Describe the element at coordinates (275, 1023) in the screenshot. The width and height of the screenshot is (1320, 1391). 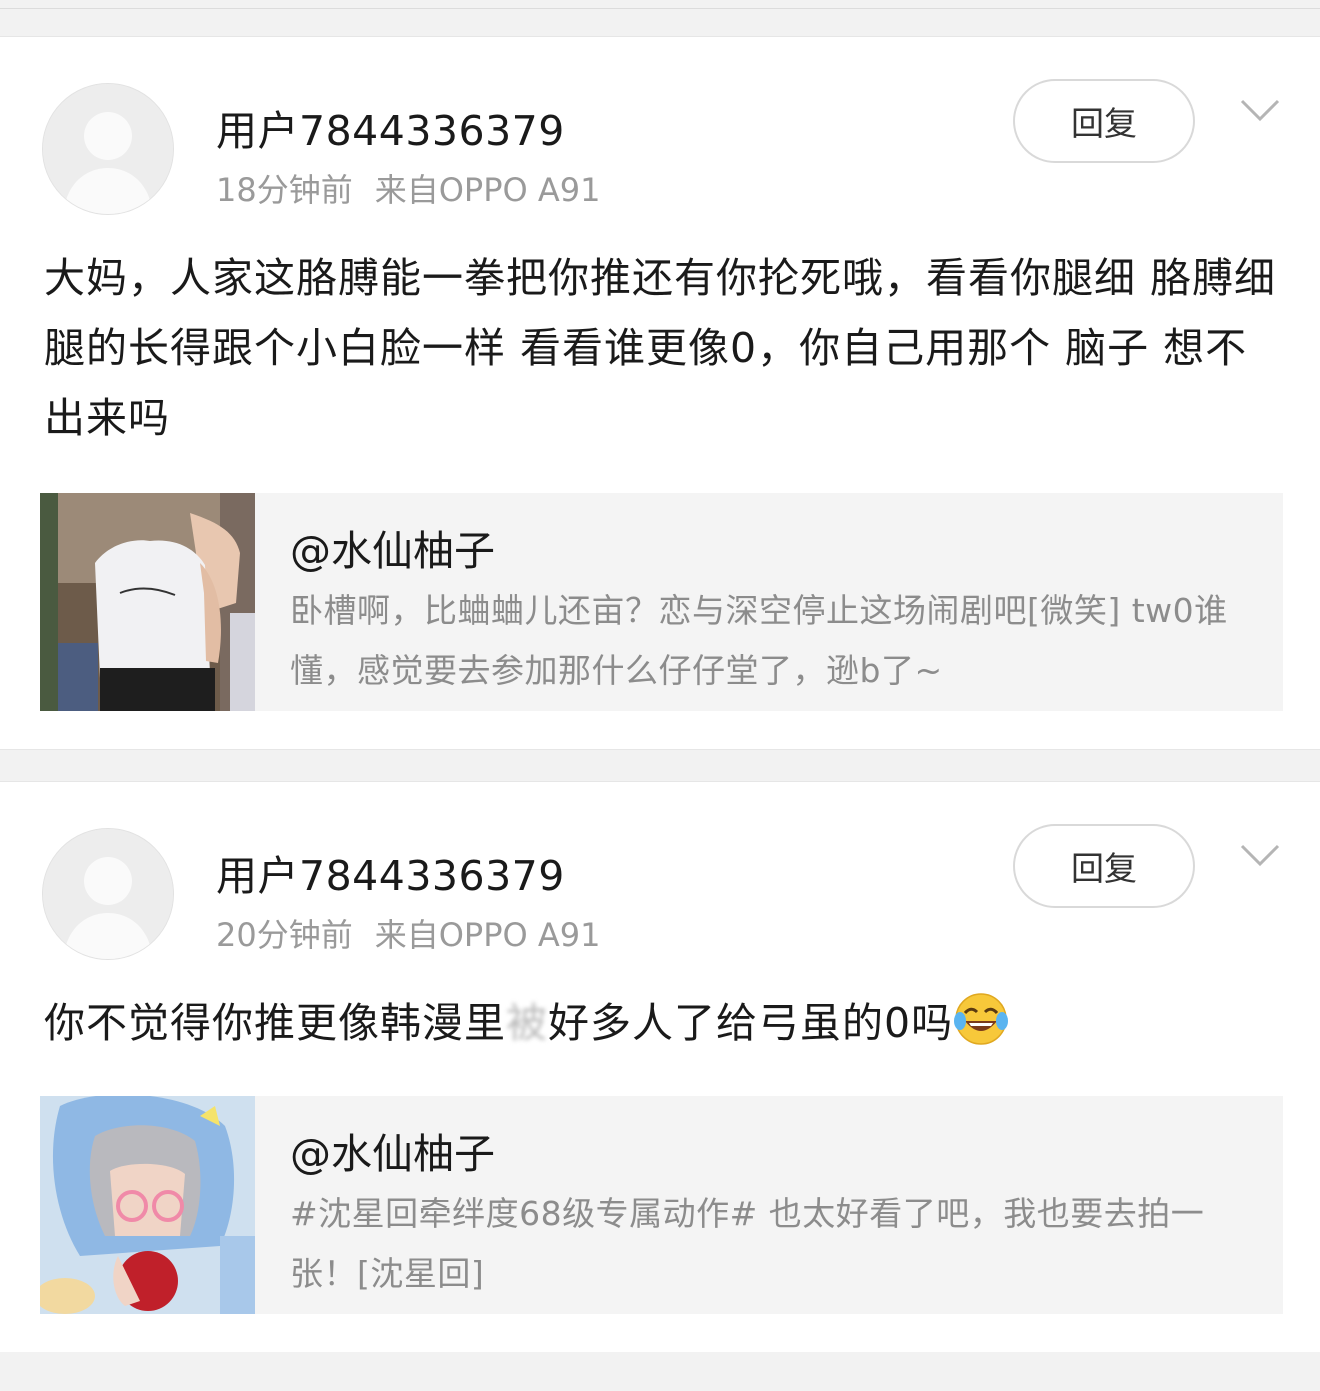
I see `comment-body-text: 你不觉得你推更像韩漫里` at that location.